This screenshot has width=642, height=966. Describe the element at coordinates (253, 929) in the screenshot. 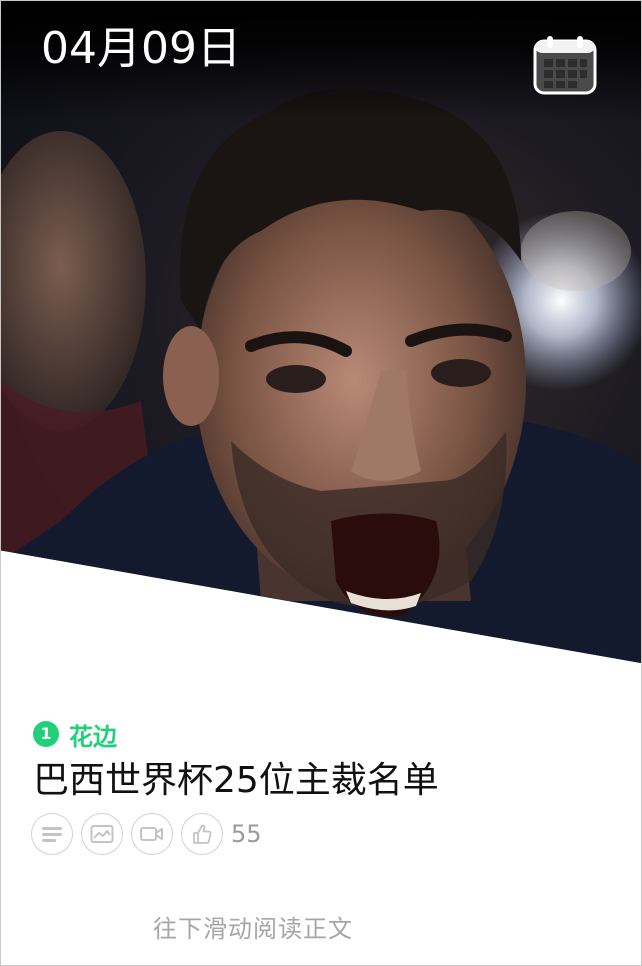

I see `scroll-hint: 往下滑动阅读正文` at that location.